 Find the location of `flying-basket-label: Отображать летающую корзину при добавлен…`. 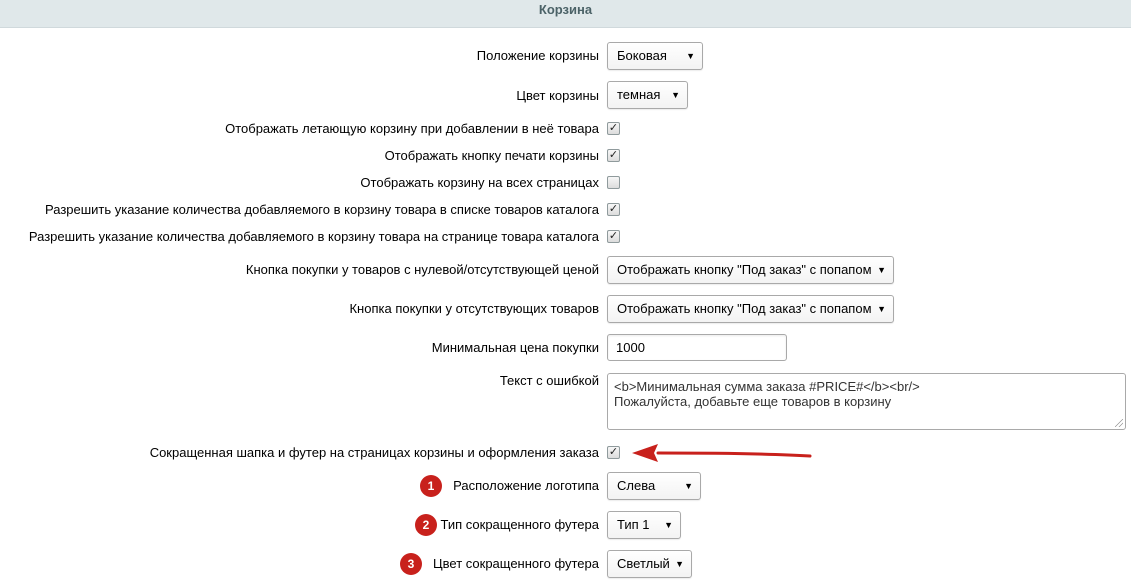

flying-basket-label: Отображать летающую корзину при добавлен… is located at coordinates (412, 128).